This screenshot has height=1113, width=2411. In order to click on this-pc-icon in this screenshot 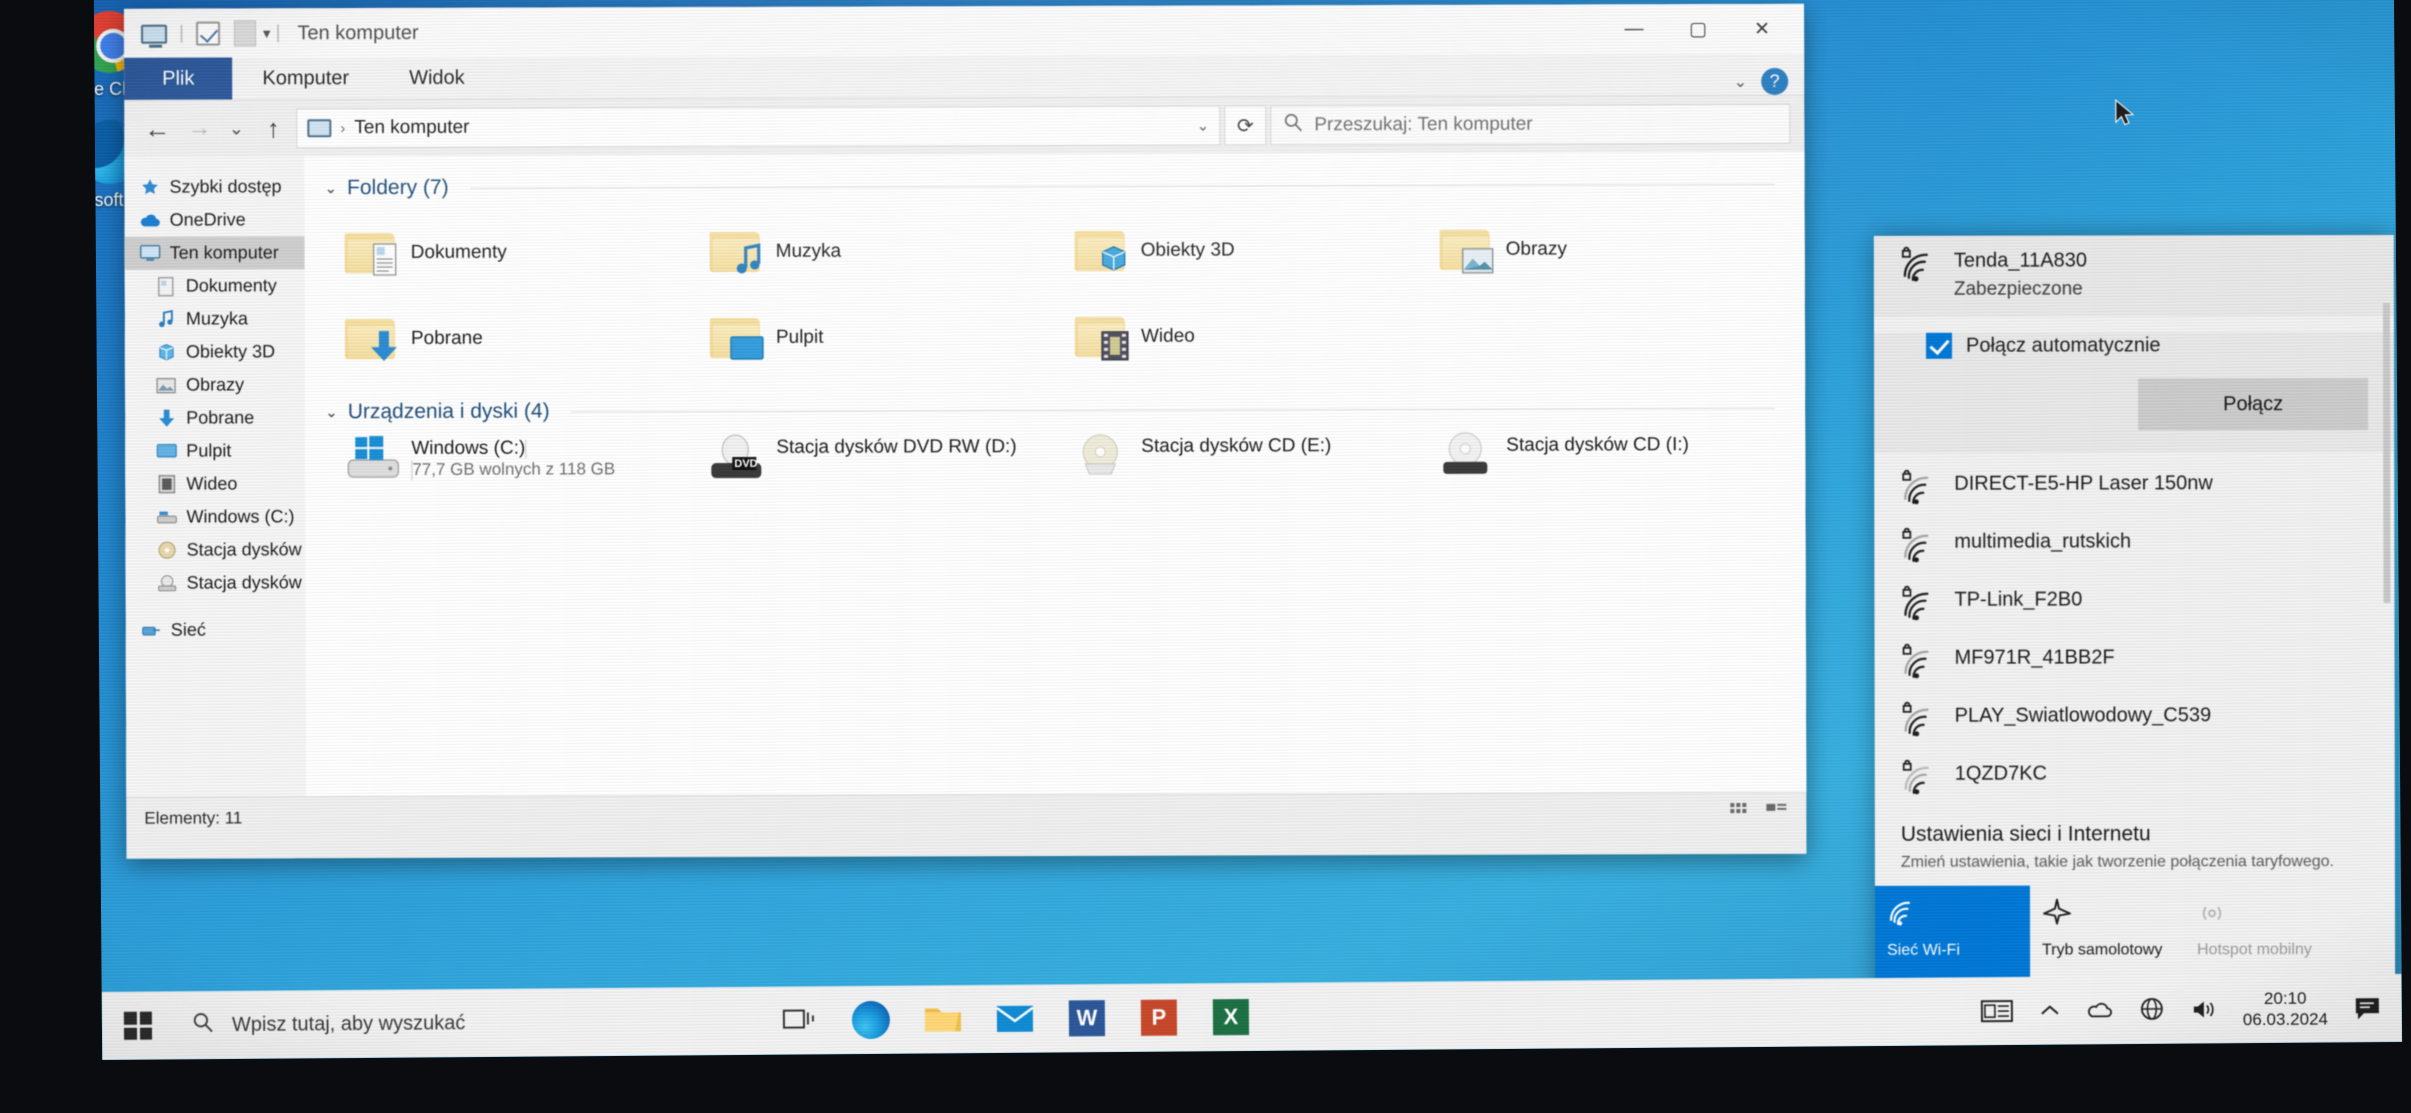, I will do `click(154, 34)`.